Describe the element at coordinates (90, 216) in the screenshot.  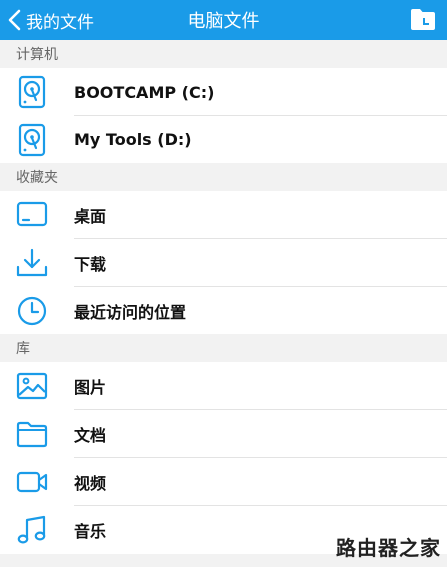
I see `list-item-label: 桌面` at that location.